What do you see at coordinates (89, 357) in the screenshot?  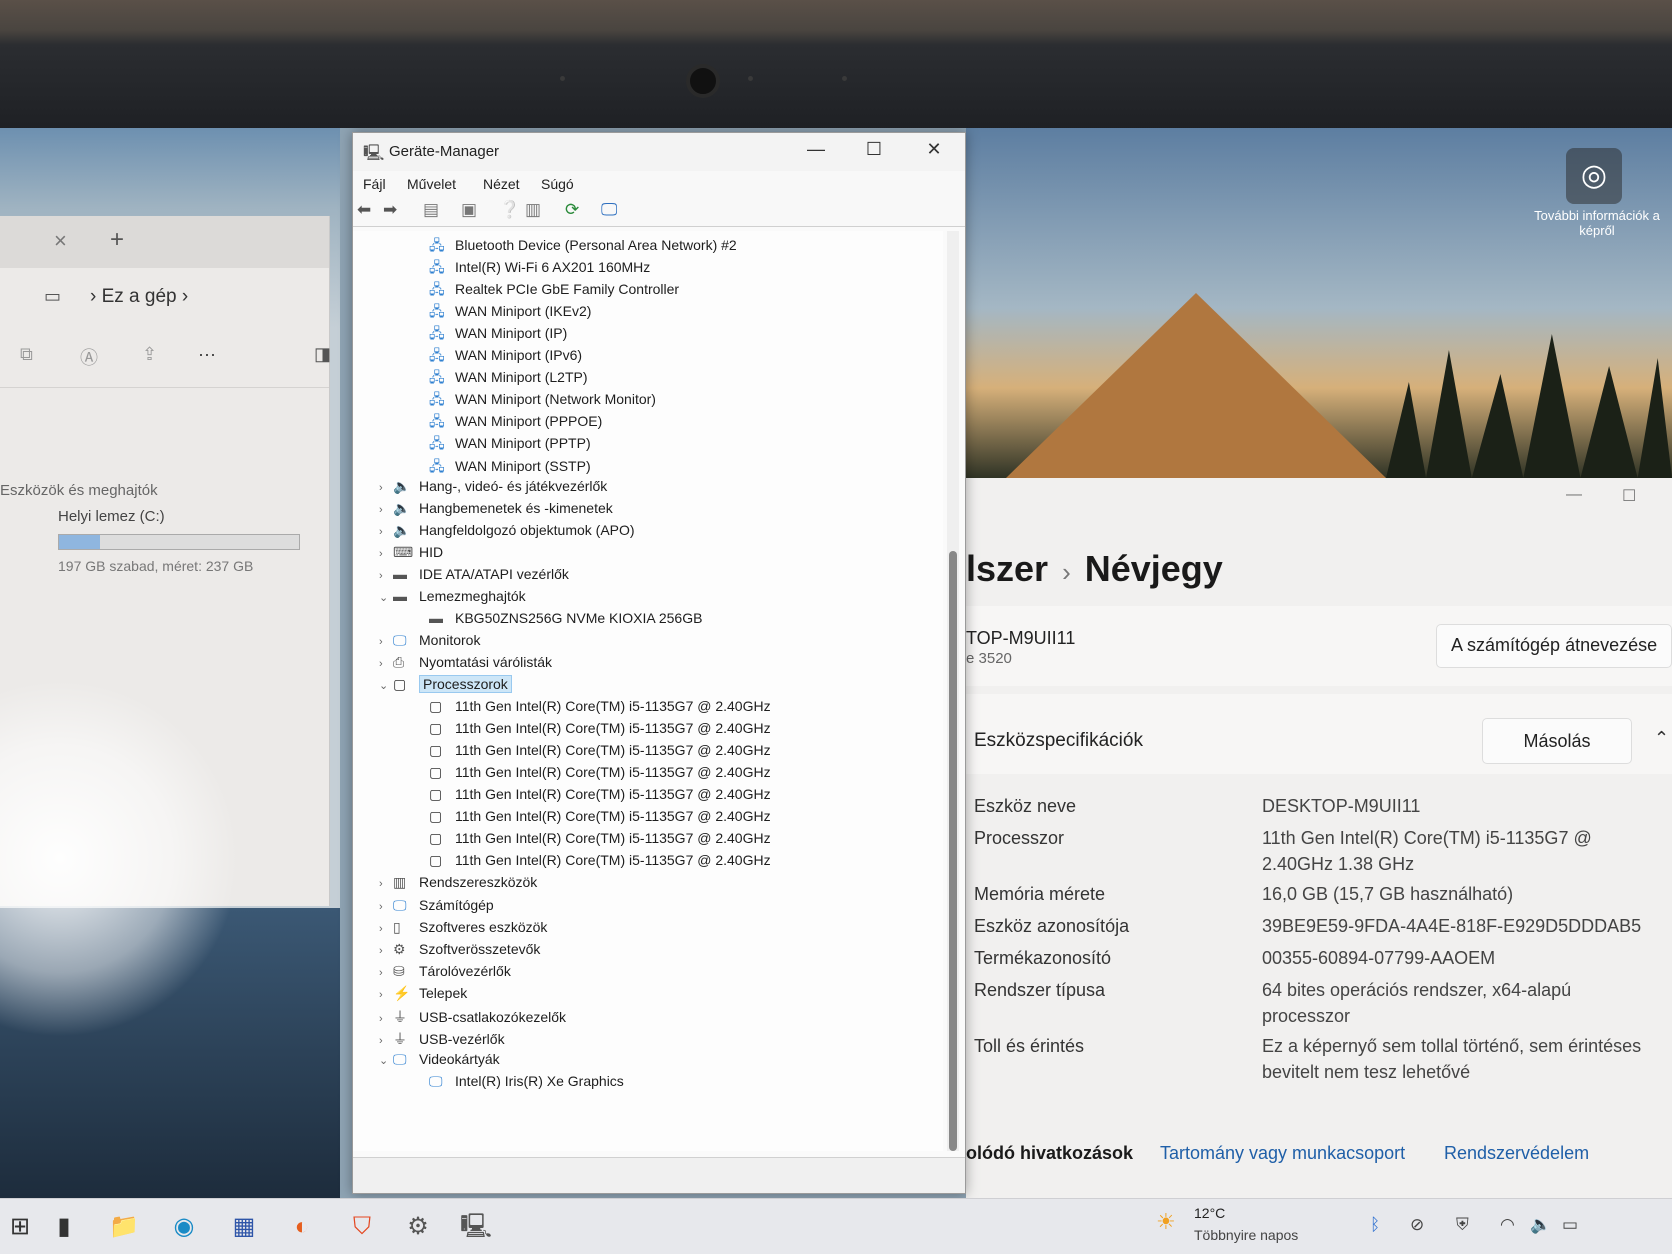 I see `rename-icon: Ⓐ` at bounding box center [89, 357].